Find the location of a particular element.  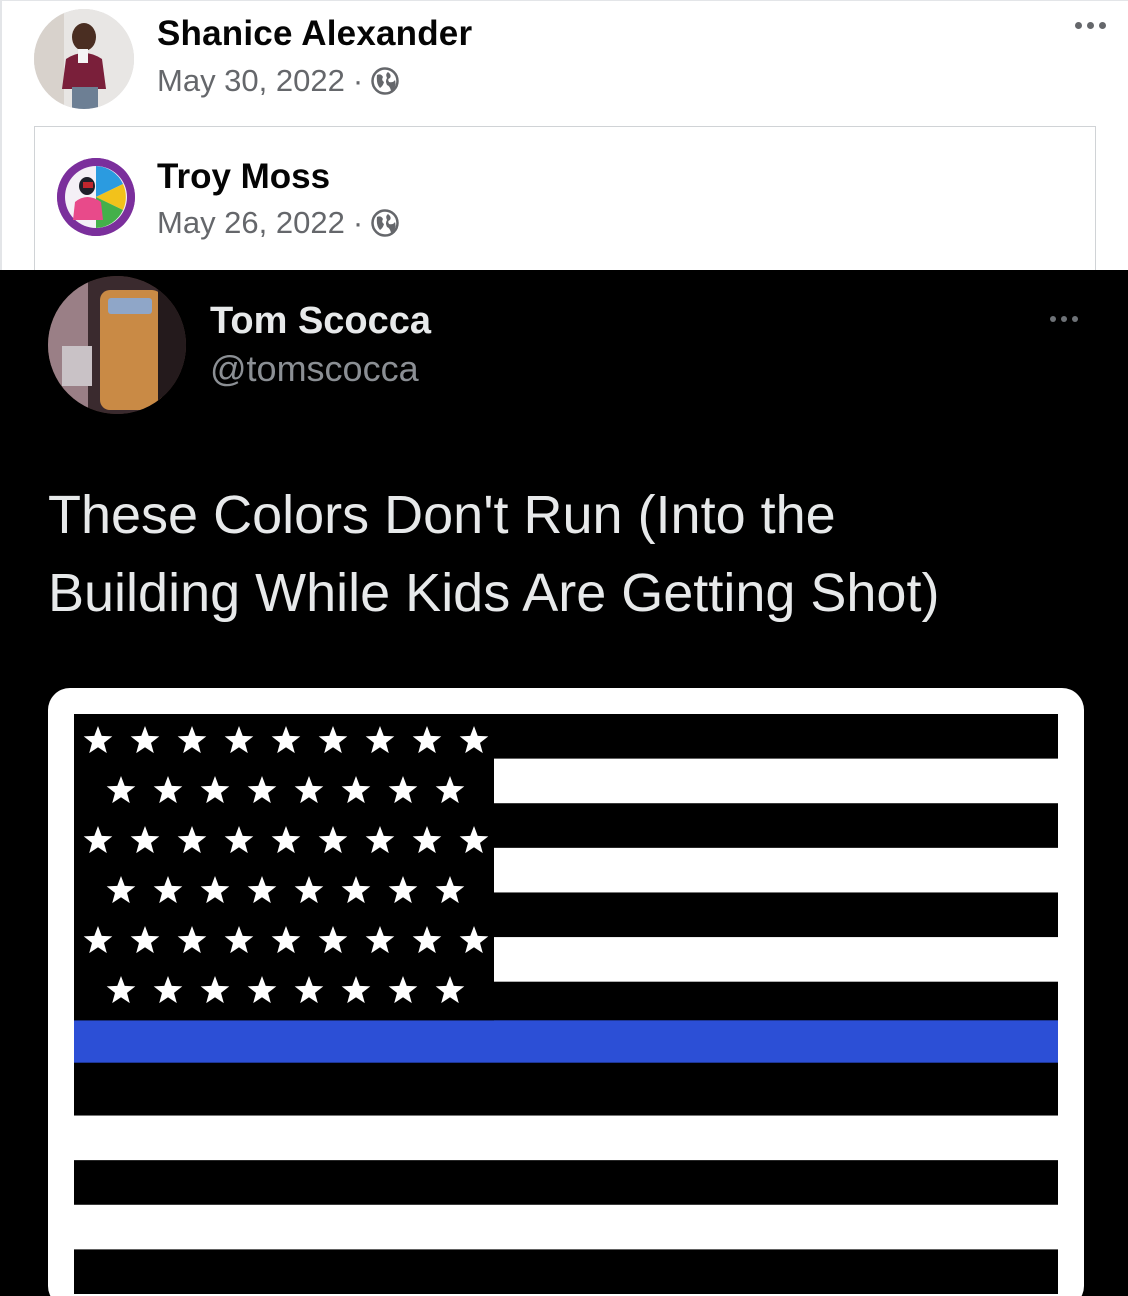

tweet-text-line: These Colors Don't Run (Into the is located at coordinates (442, 515).